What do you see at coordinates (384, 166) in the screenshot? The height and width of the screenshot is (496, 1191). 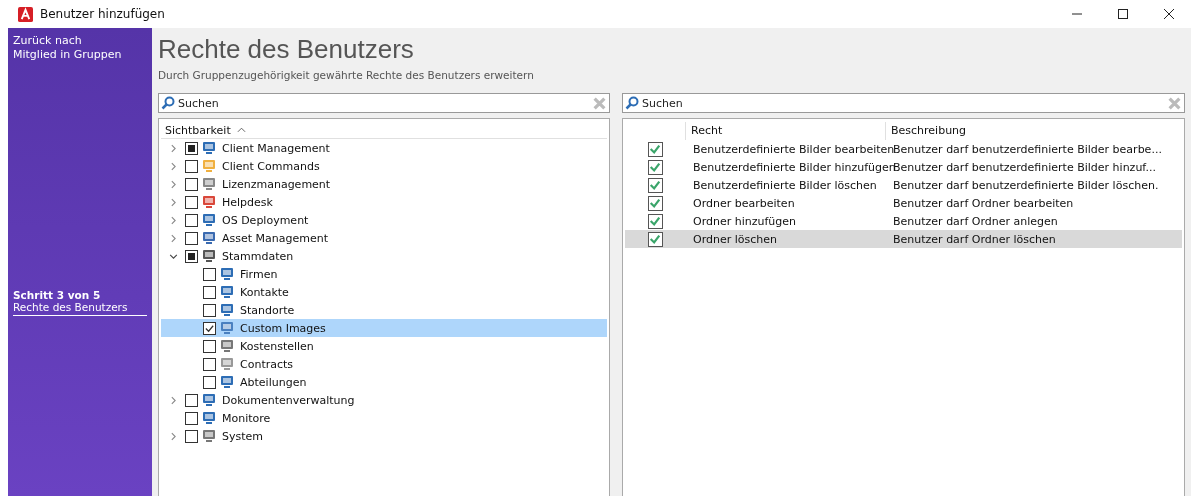 I see `tree-item: Client Commands` at bounding box center [384, 166].